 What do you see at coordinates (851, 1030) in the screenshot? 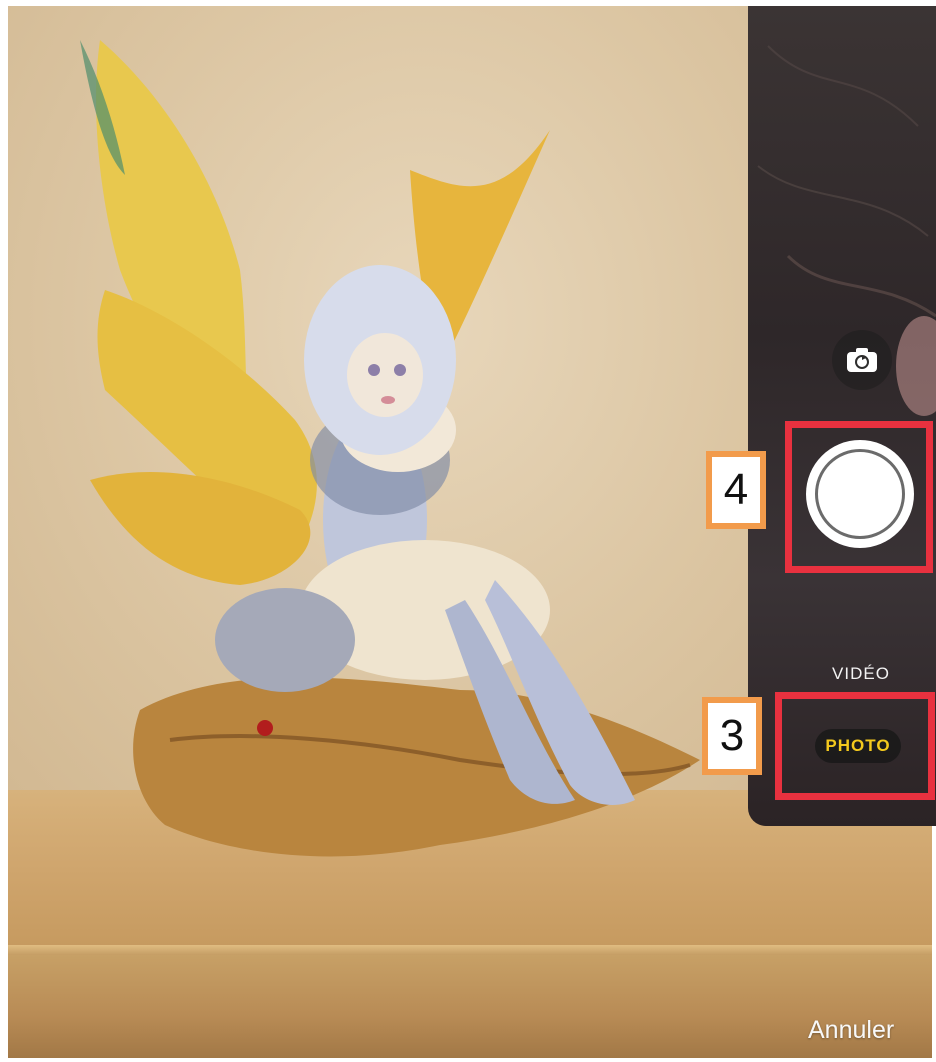
I see `cancel-button: Annuler` at bounding box center [851, 1030].